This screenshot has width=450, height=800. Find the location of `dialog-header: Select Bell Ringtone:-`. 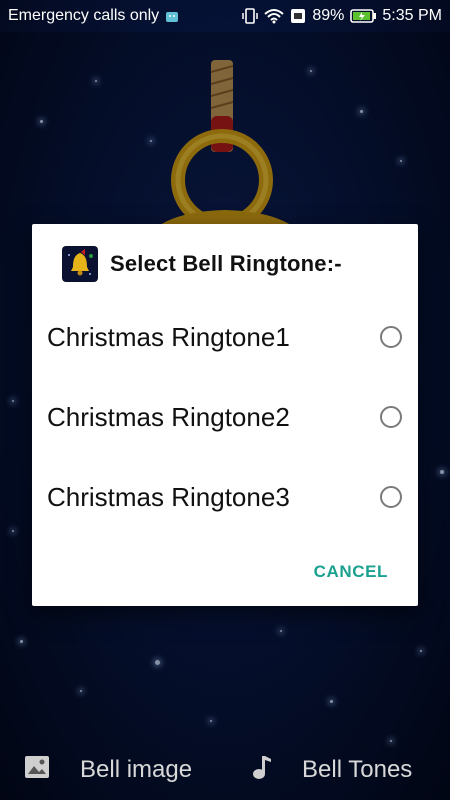

dialog-header: Select Bell Ringtone:- is located at coordinates (202, 264).